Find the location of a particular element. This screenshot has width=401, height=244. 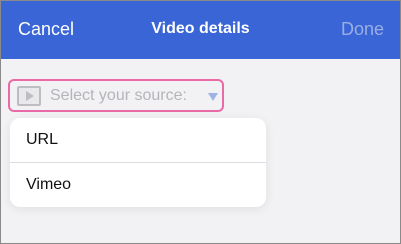

chevron-down-icon is located at coordinates (213, 97).